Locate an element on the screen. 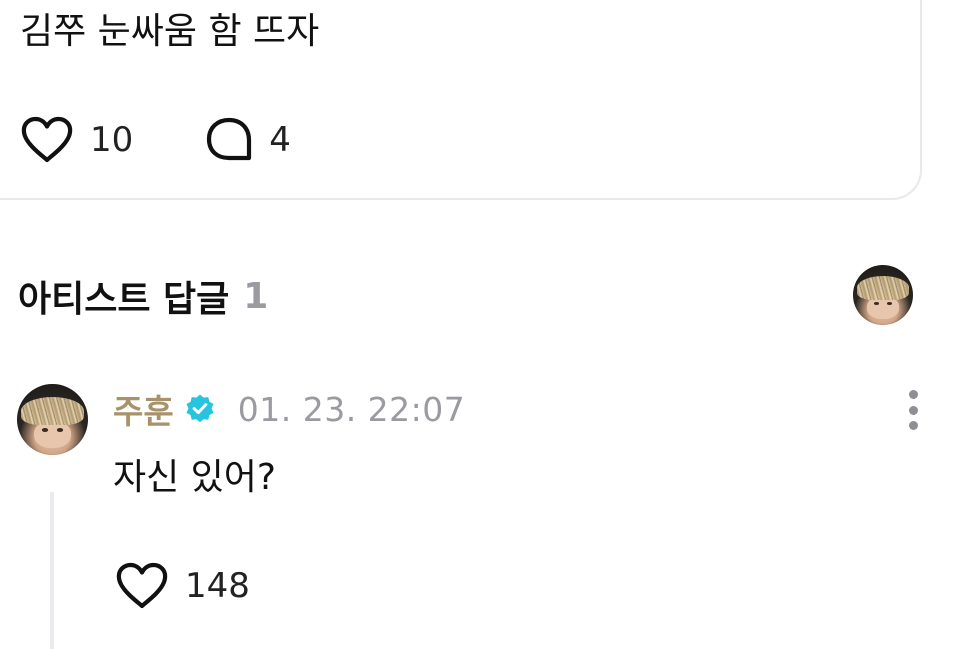 The height and width of the screenshot is (649, 973). comment-meta: 주훈 01. 23. 22:07 is located at coordinates (289, 409).